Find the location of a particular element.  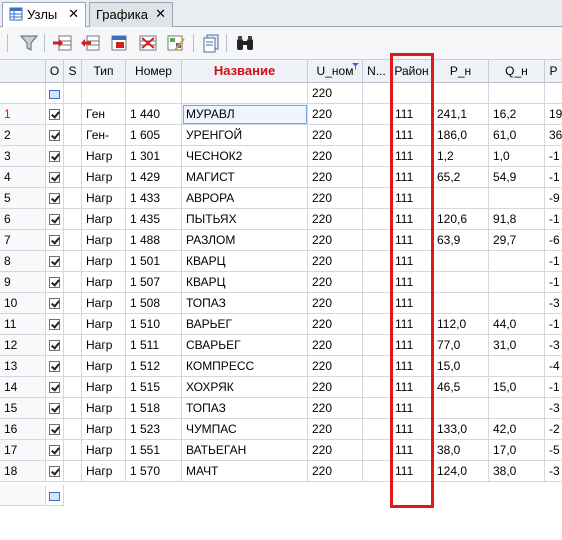

row-pg: -5 is located at coordinates (553, 450).